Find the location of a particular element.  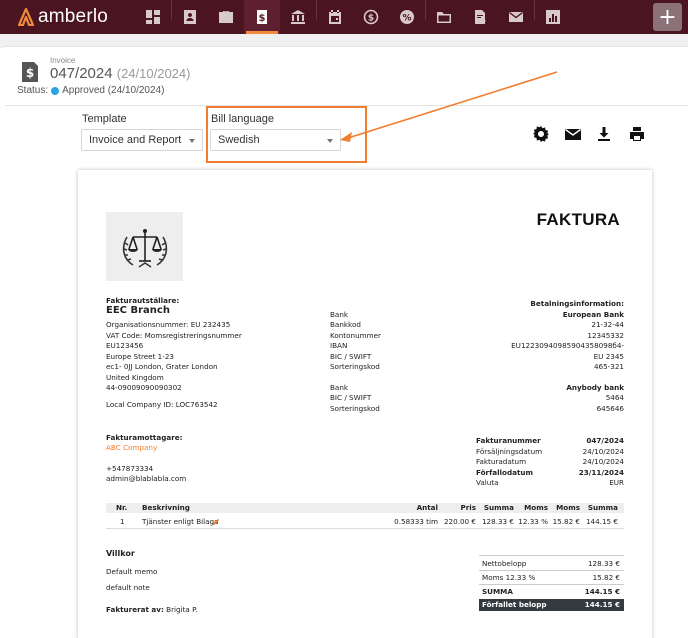

recipient-heading: Fakturamottagare: is located at coordinates (144, 437).